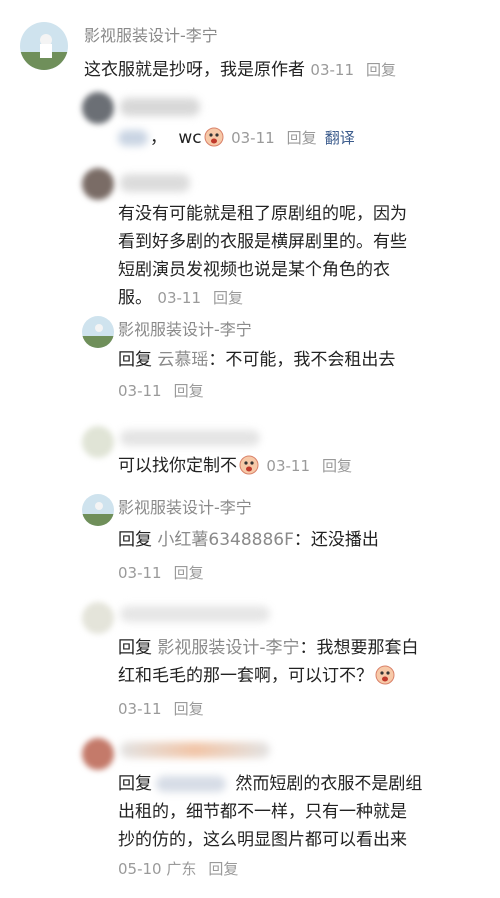 The image size is (500, 898). I want to click on comment-prefix: ，, so click(158, 138).